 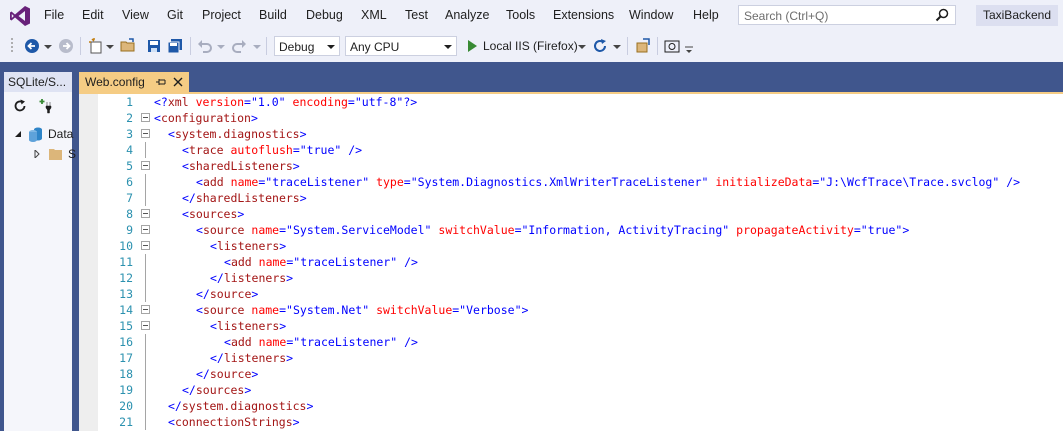 I want to click on menu-window: Window, so click(x=651, y=15).